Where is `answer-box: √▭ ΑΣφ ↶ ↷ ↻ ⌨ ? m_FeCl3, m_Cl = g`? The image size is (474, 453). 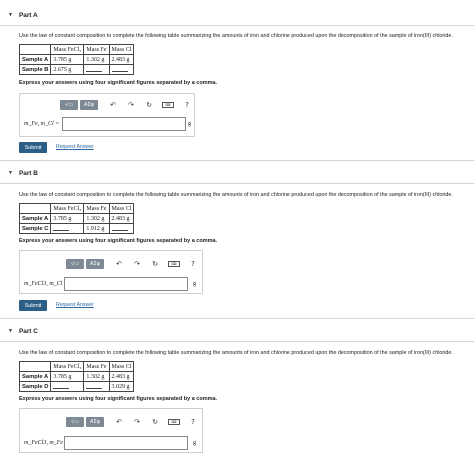 answer-box: √▭ ΑΣφ ↶ ↷ ↻ ⌨ ? m_FeCl3, m_Cl = g is located at coordinates (111, 272).